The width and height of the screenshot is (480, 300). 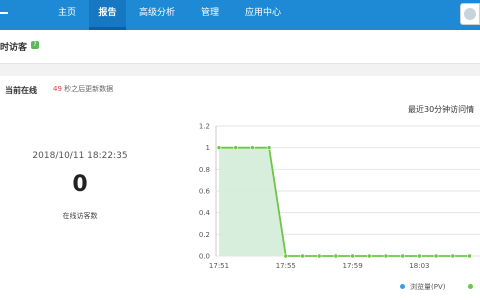 What do you see at coordinates (67, 15) in the screenshot?
I see `nav-item-home: 主页` at bounding box center [67, 15].